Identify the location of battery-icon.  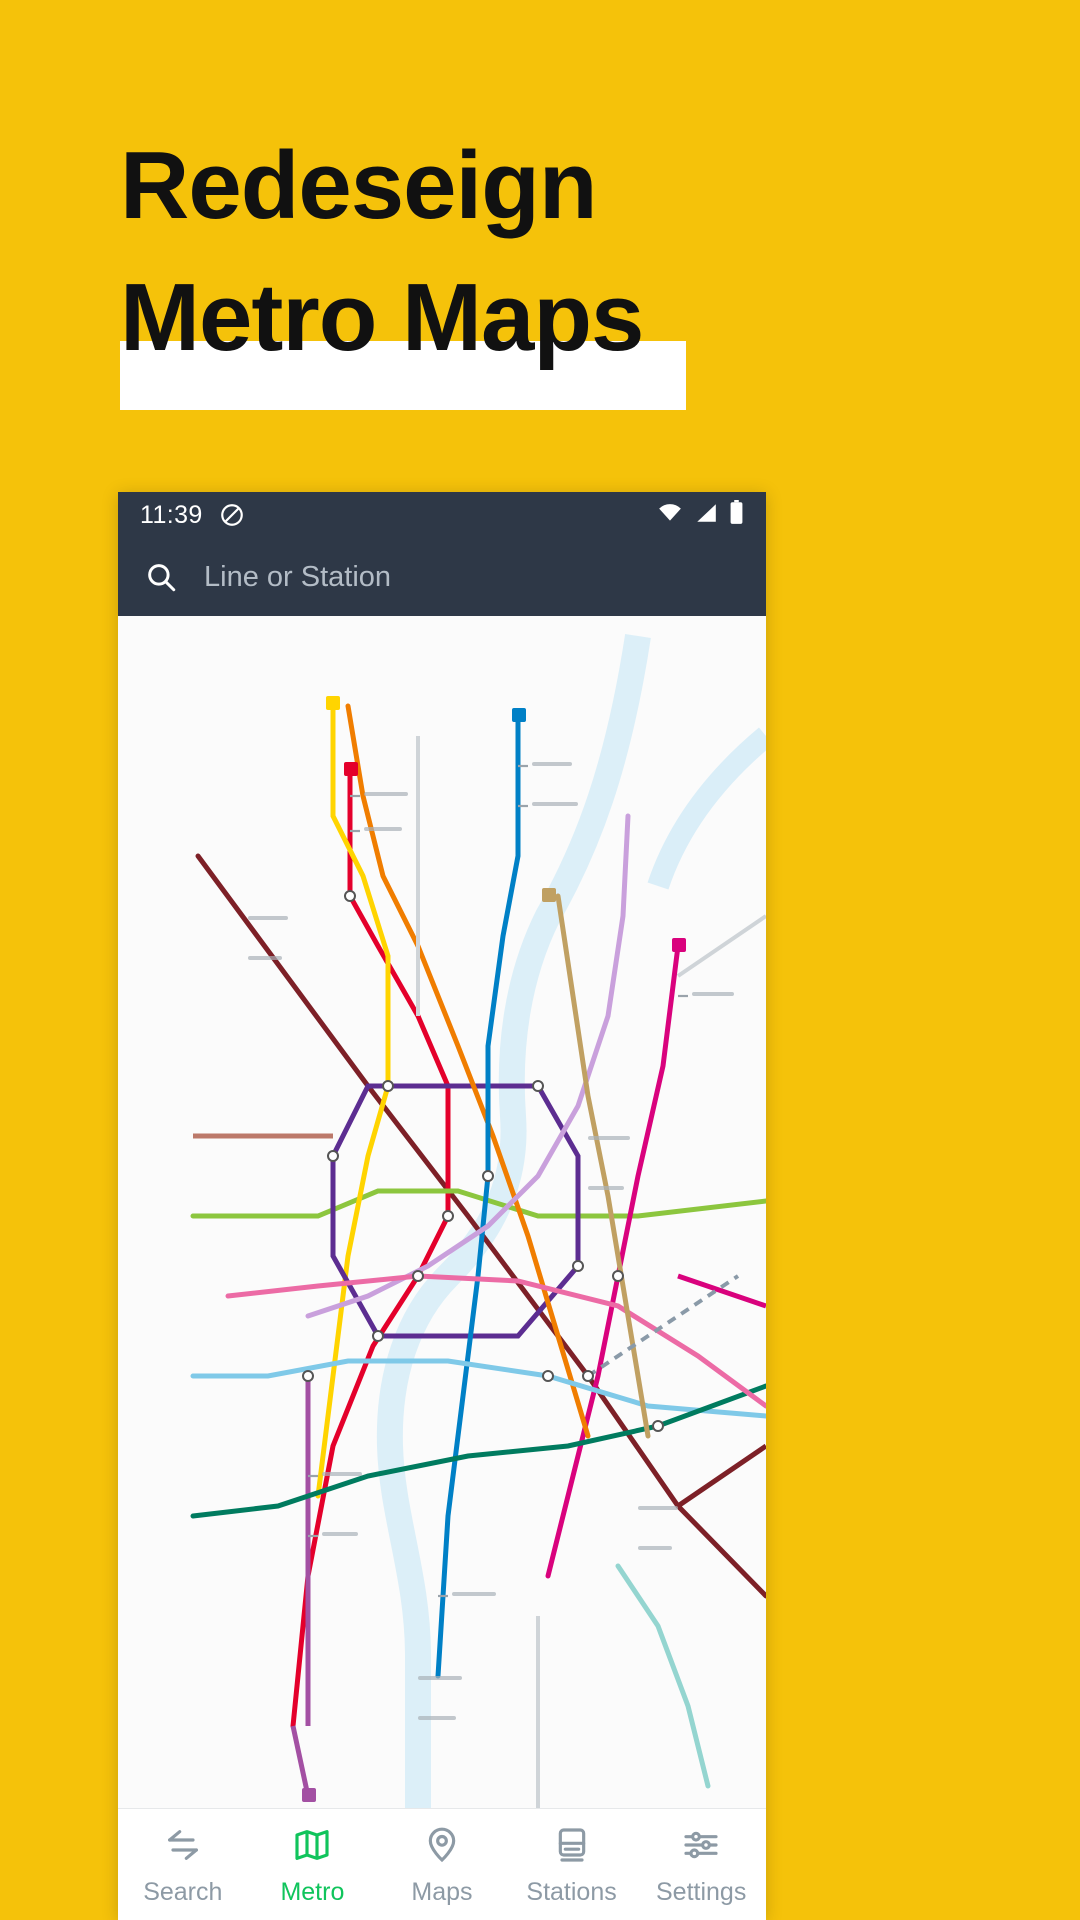
(736, 515).